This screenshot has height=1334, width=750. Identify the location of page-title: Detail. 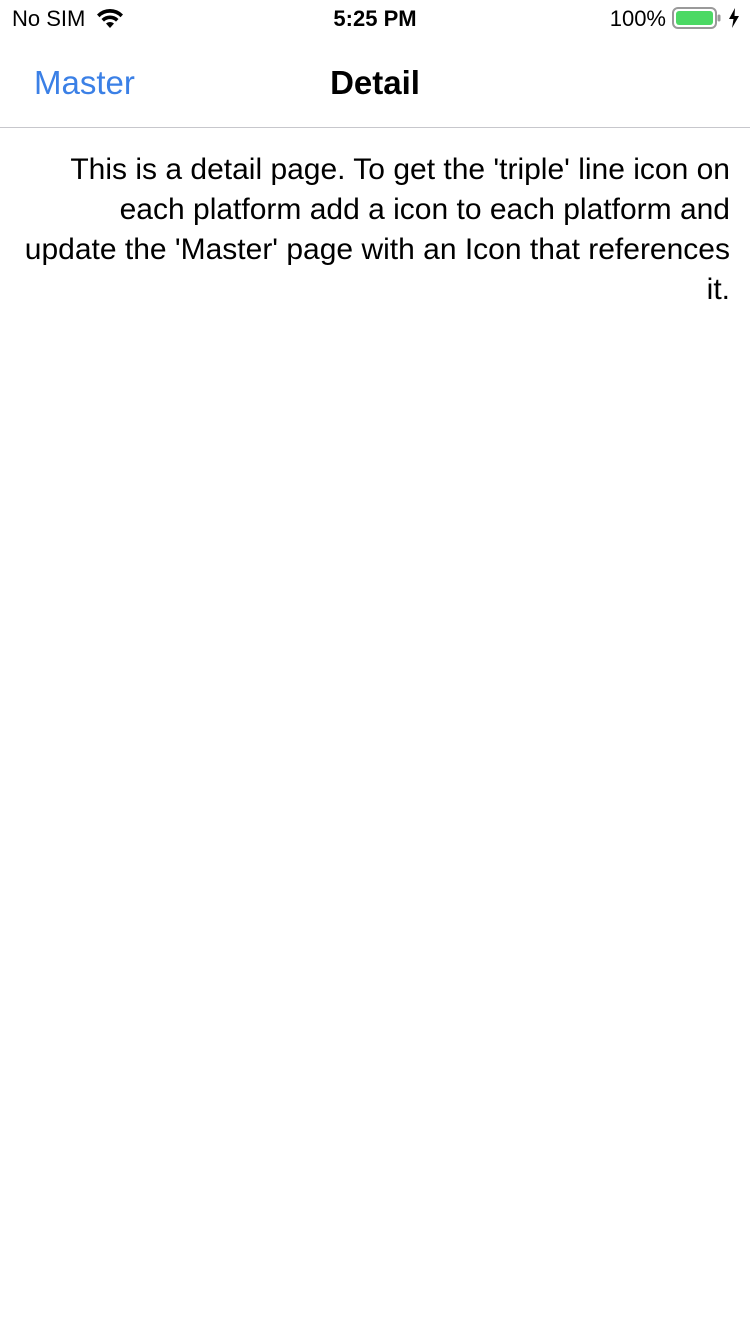
(375, 82).